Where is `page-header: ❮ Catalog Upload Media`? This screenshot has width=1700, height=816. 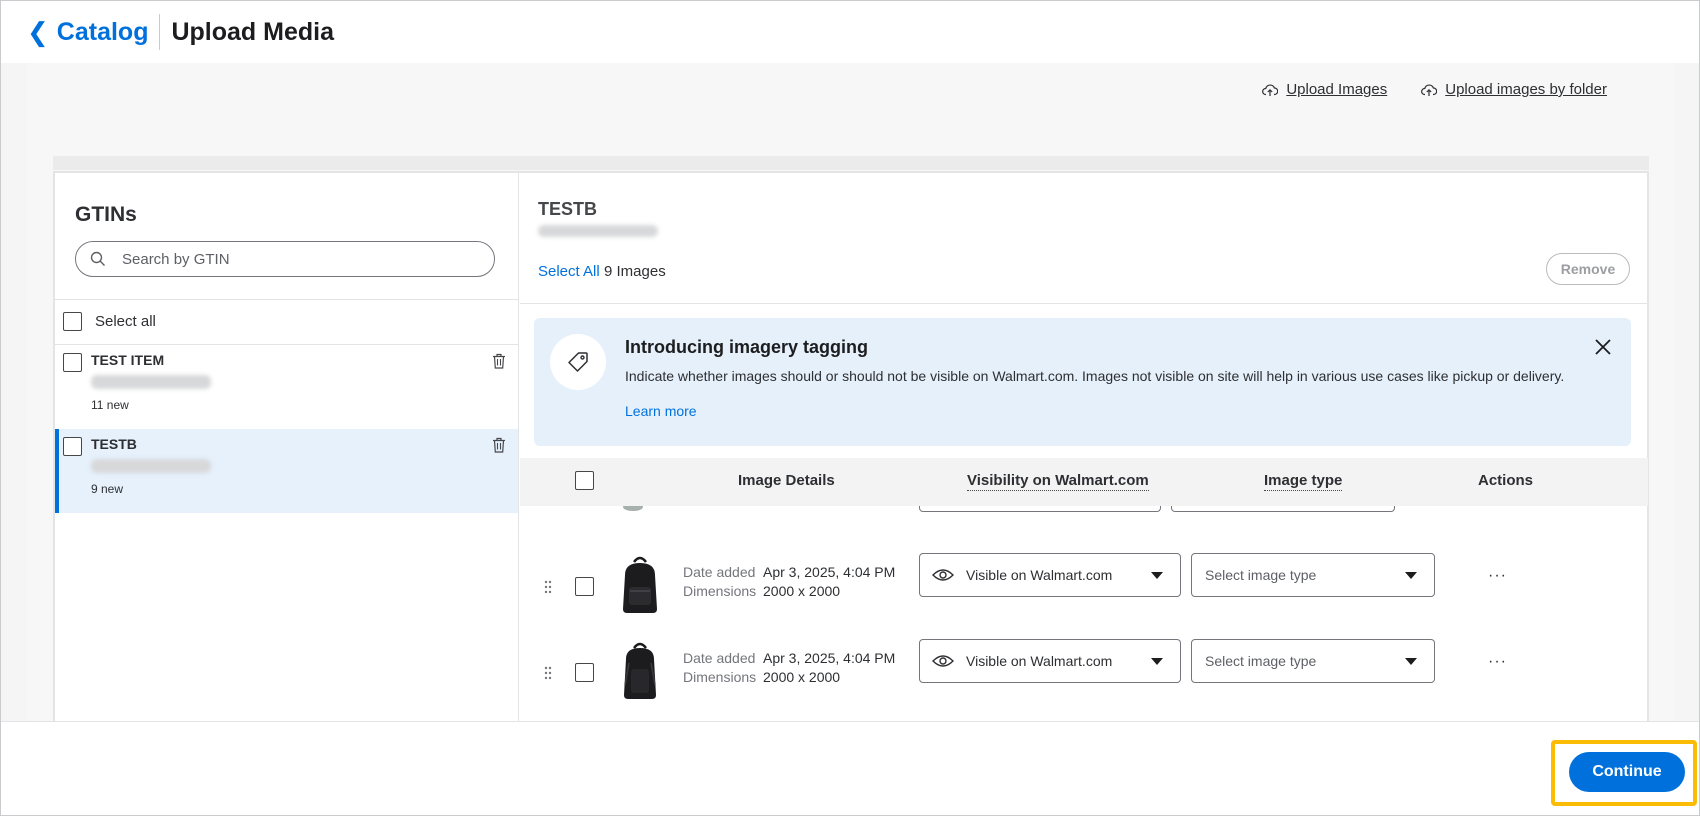 page-header: ❮ Catalog Upload Media is located at coordinates (850, 32).